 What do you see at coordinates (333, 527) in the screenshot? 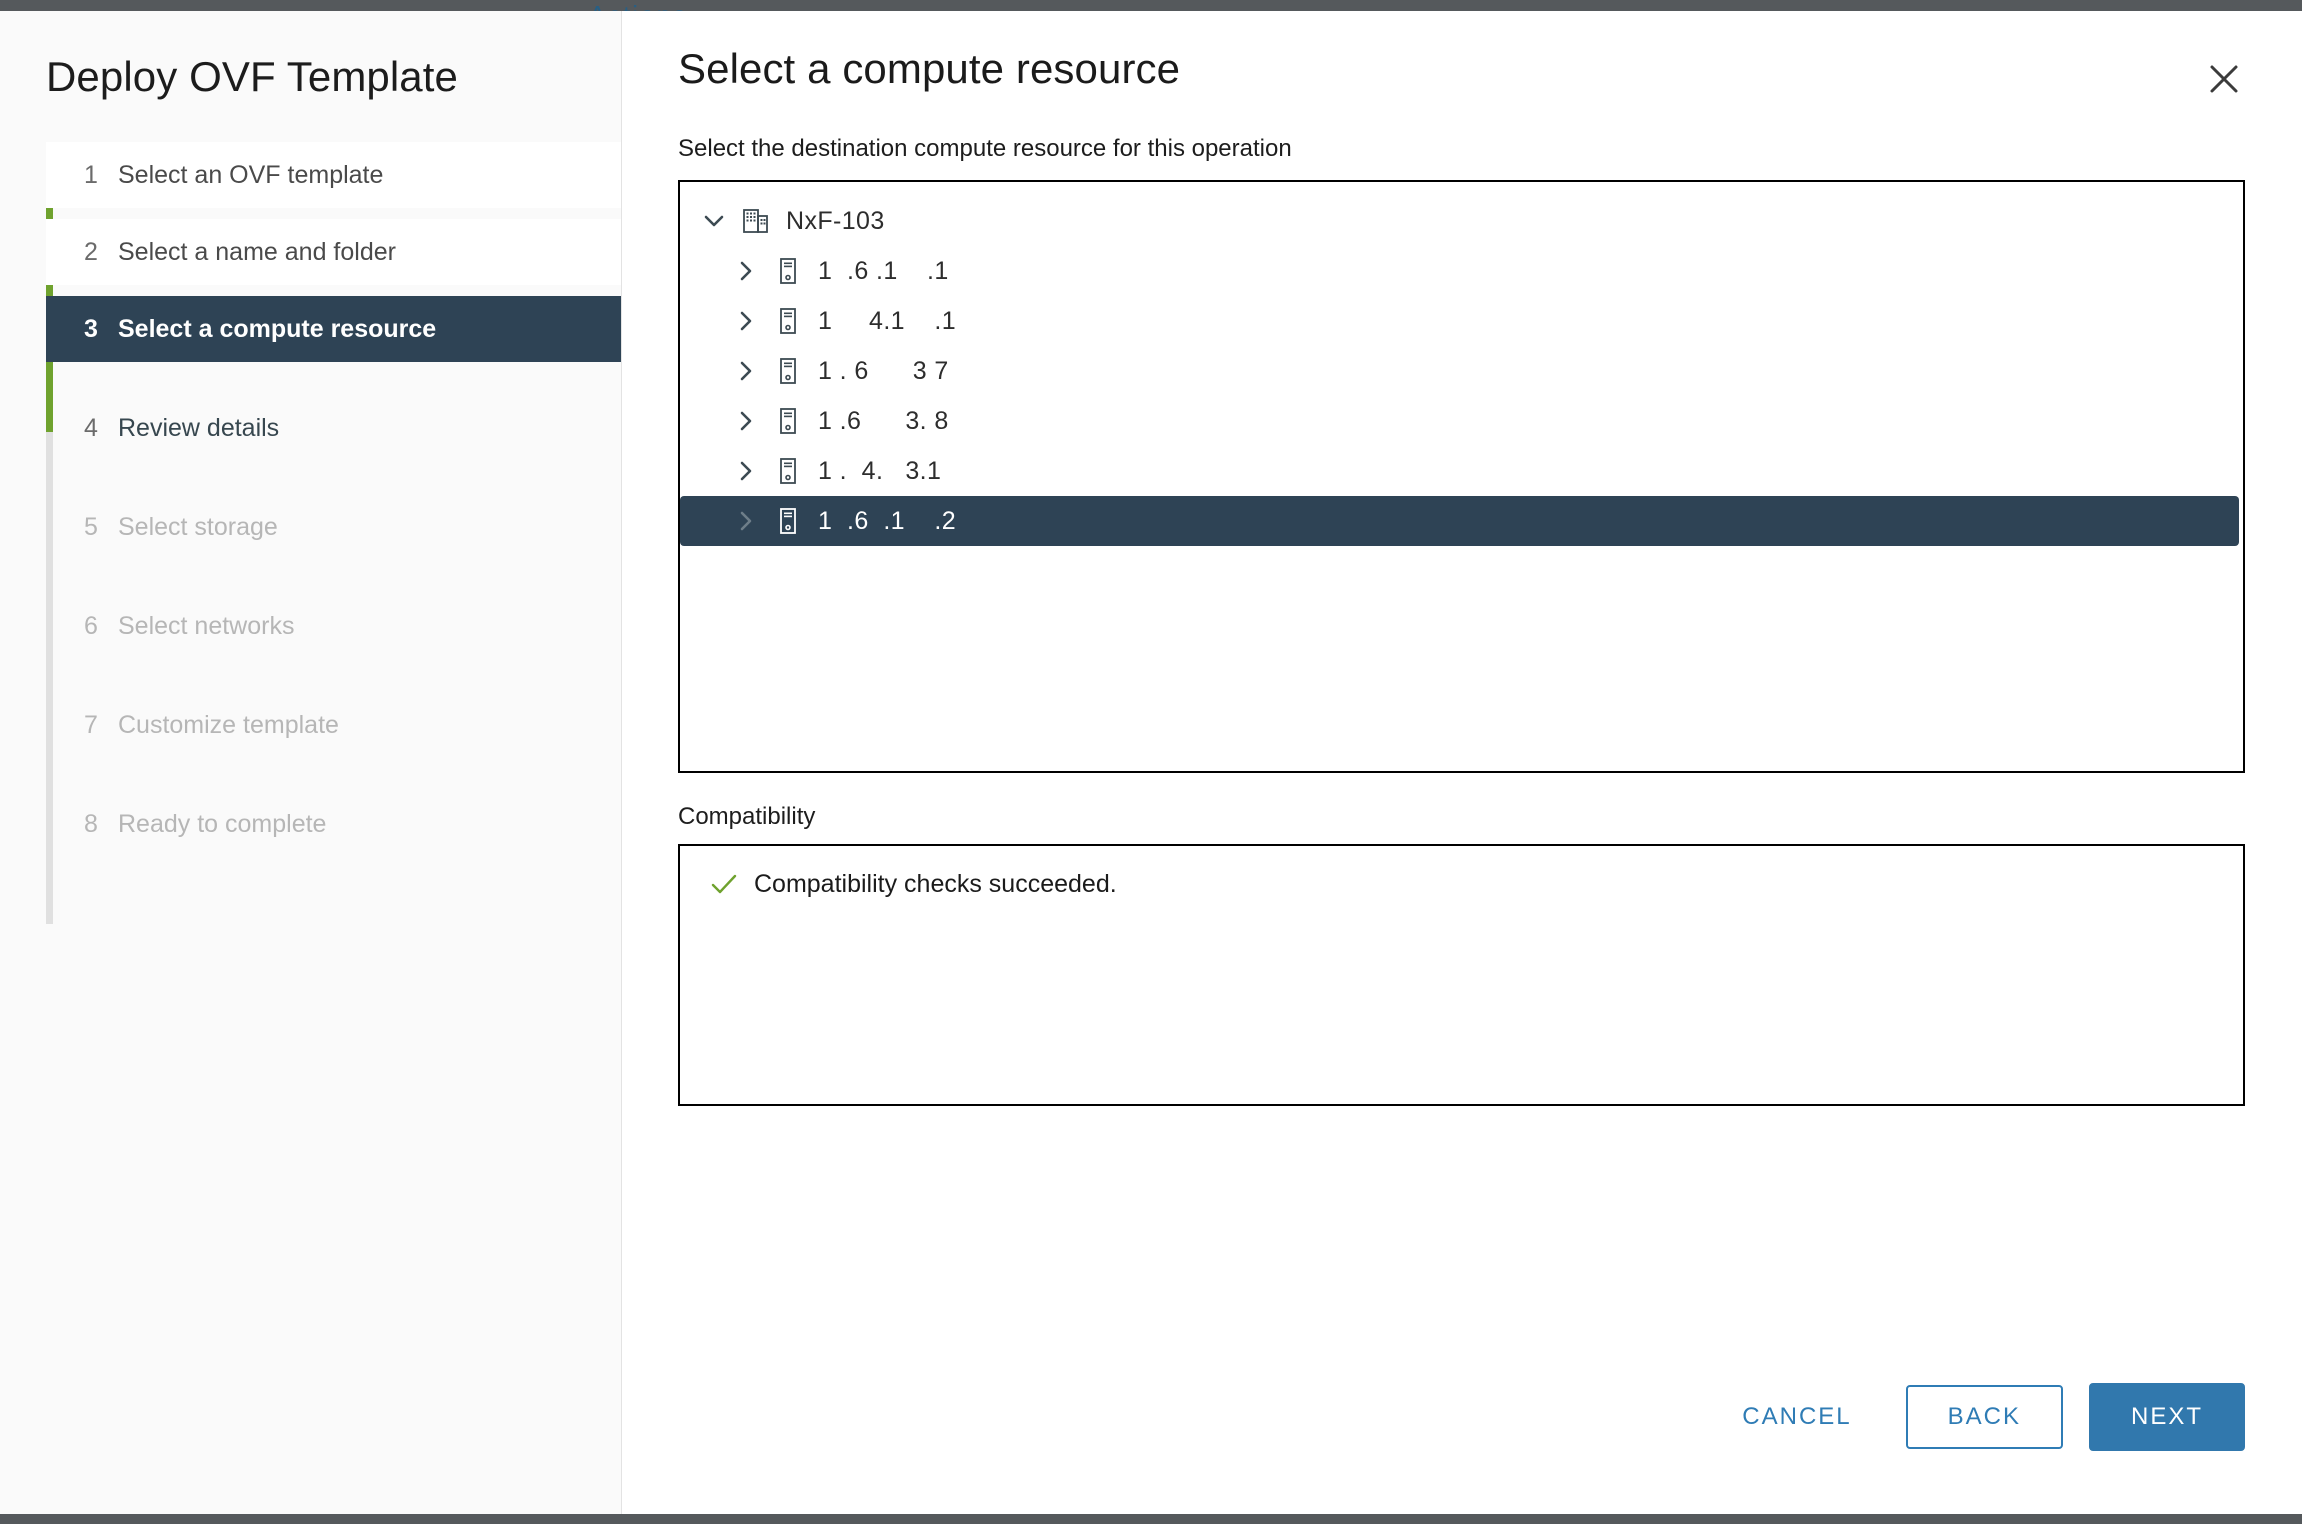
I see `sidebar-step-select-storage: 5 Select storage` at bounding box center [333, 527].